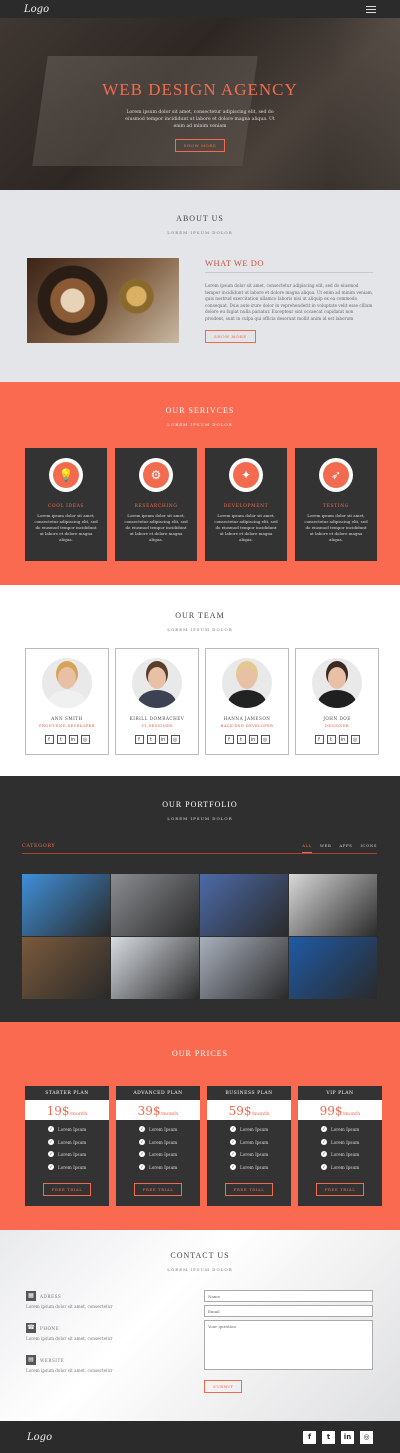 Image resolution: width=400 pixels, height=1453 pixels. What do you see at coordinates (288, 1311) in the screenshot?
I see `email-input: Email` at bounding box center [288, 1311].